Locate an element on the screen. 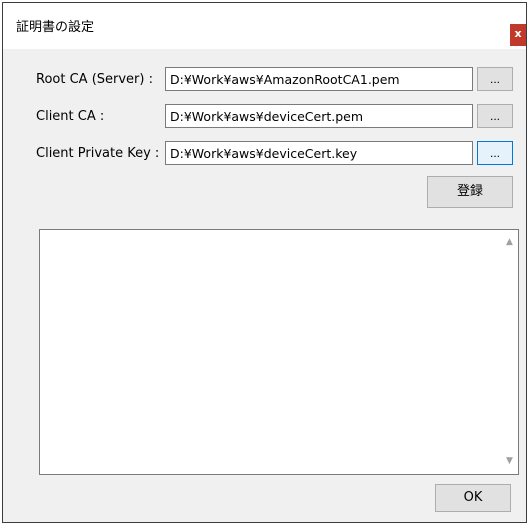 The height and width of the screenshot is (527, 531). close-icon: x is located at coordinates (518, 33).